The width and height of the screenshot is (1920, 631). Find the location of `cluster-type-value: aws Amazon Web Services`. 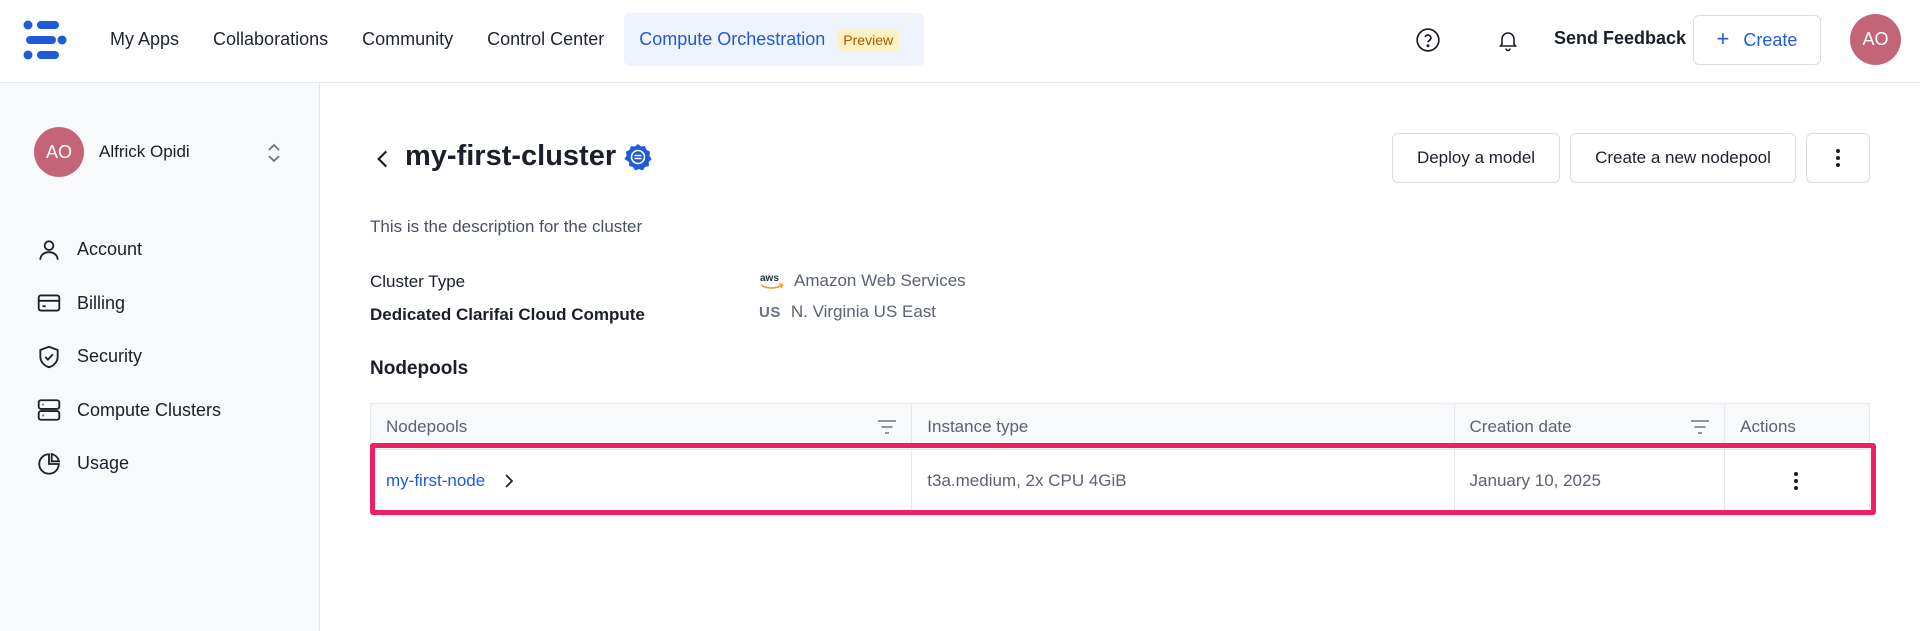

cluster-type-value: aws Amazon Web Services is located at coordinates (862, 281).